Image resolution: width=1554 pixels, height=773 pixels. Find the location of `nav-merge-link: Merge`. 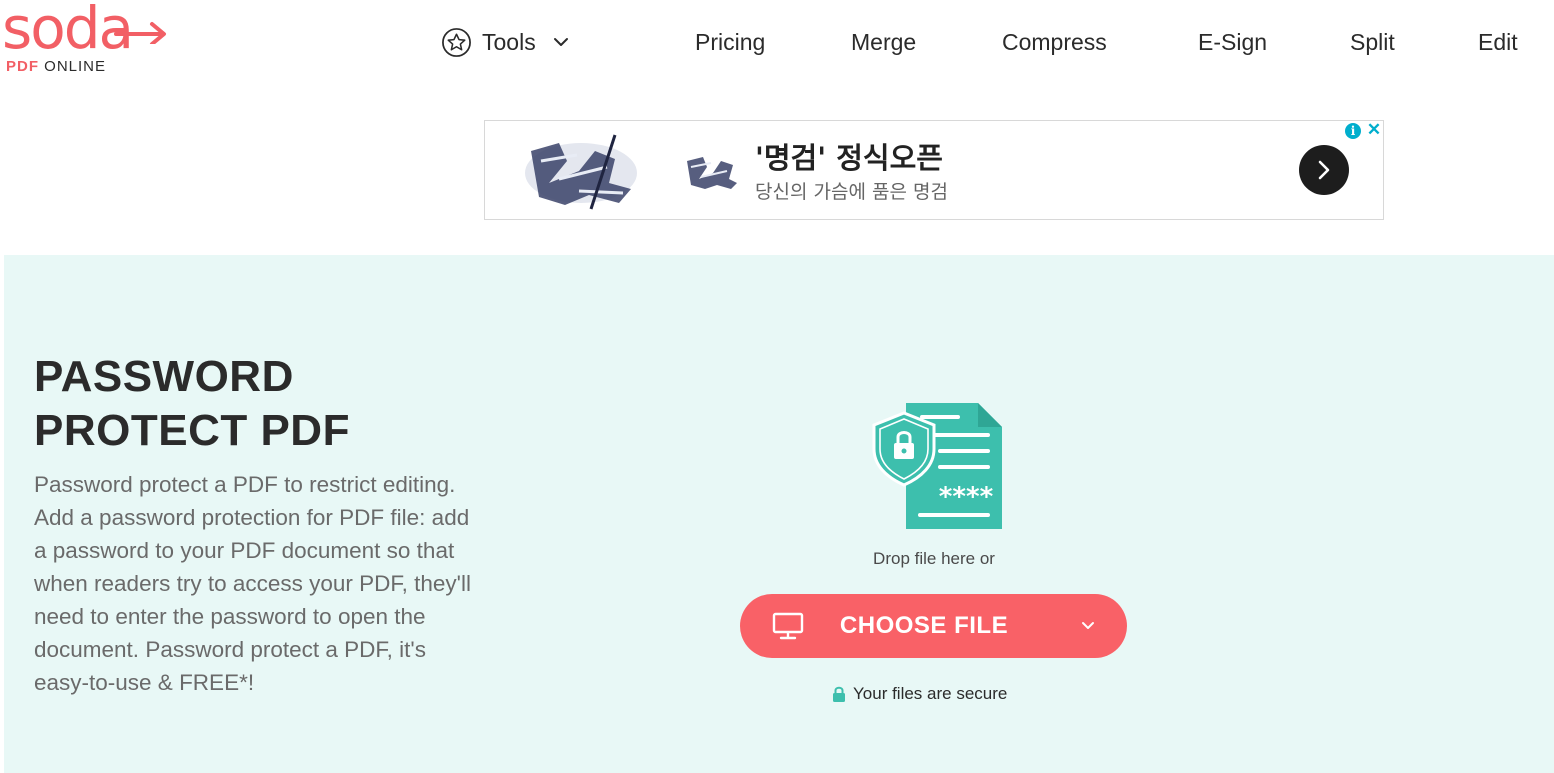

nav-merge-link: Merge is located at coordinates (883, 42).